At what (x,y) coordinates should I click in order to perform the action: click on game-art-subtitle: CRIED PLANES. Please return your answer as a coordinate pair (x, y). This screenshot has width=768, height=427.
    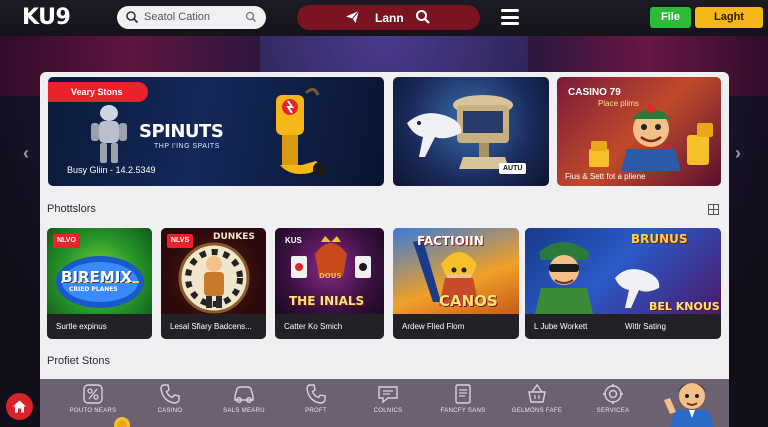
    Looking at the image, I should click on (93, 289).